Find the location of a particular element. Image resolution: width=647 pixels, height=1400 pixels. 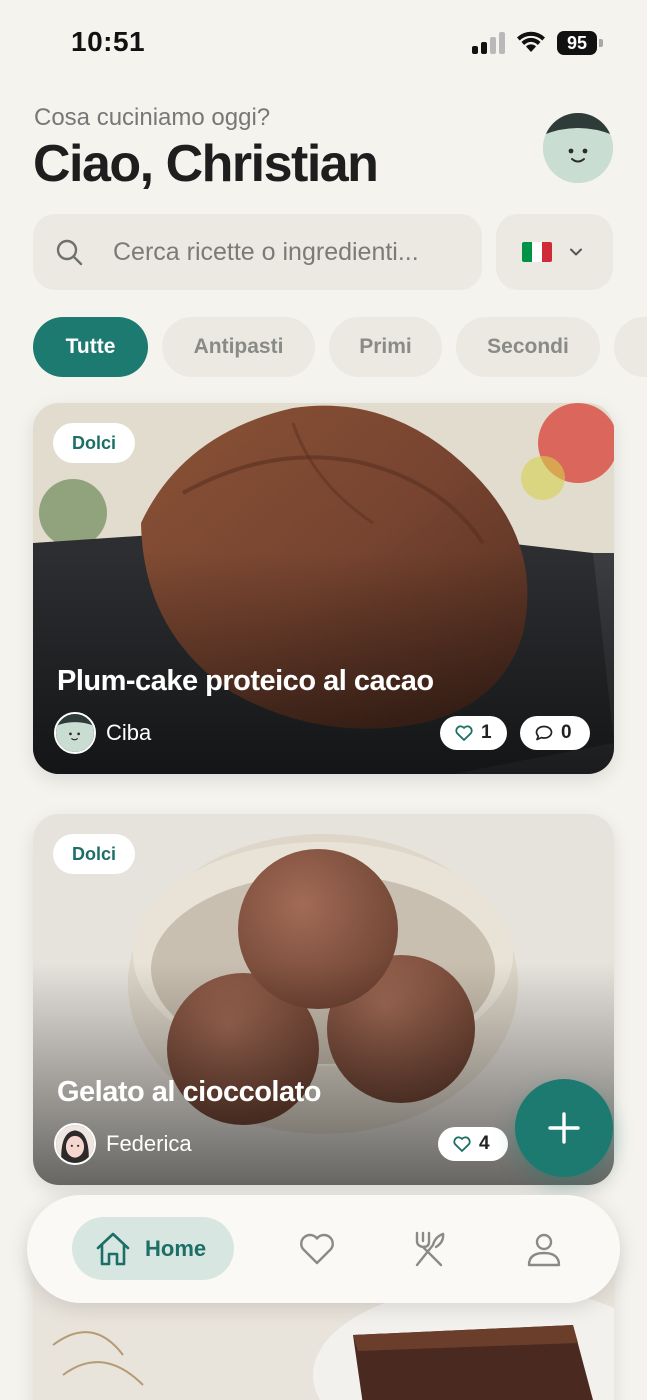

chip-primi: Primi is located at coordinates (385, 347).